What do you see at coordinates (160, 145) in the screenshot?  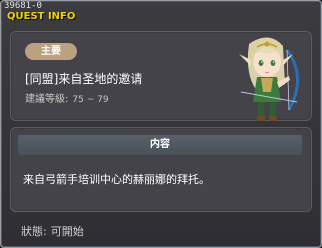 I see `content-header: 内容` at bounding box center [160, 145].